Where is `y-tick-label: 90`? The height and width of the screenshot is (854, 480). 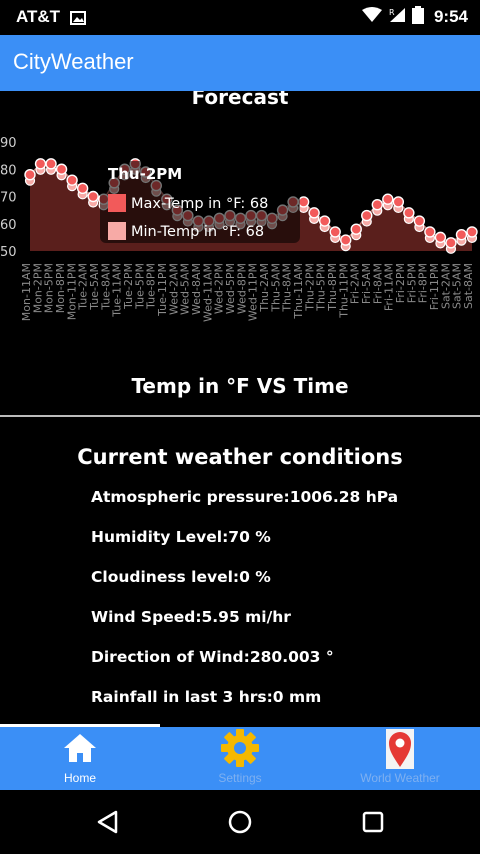
y-tick-label: 90 is located at coordinates (8, 143).